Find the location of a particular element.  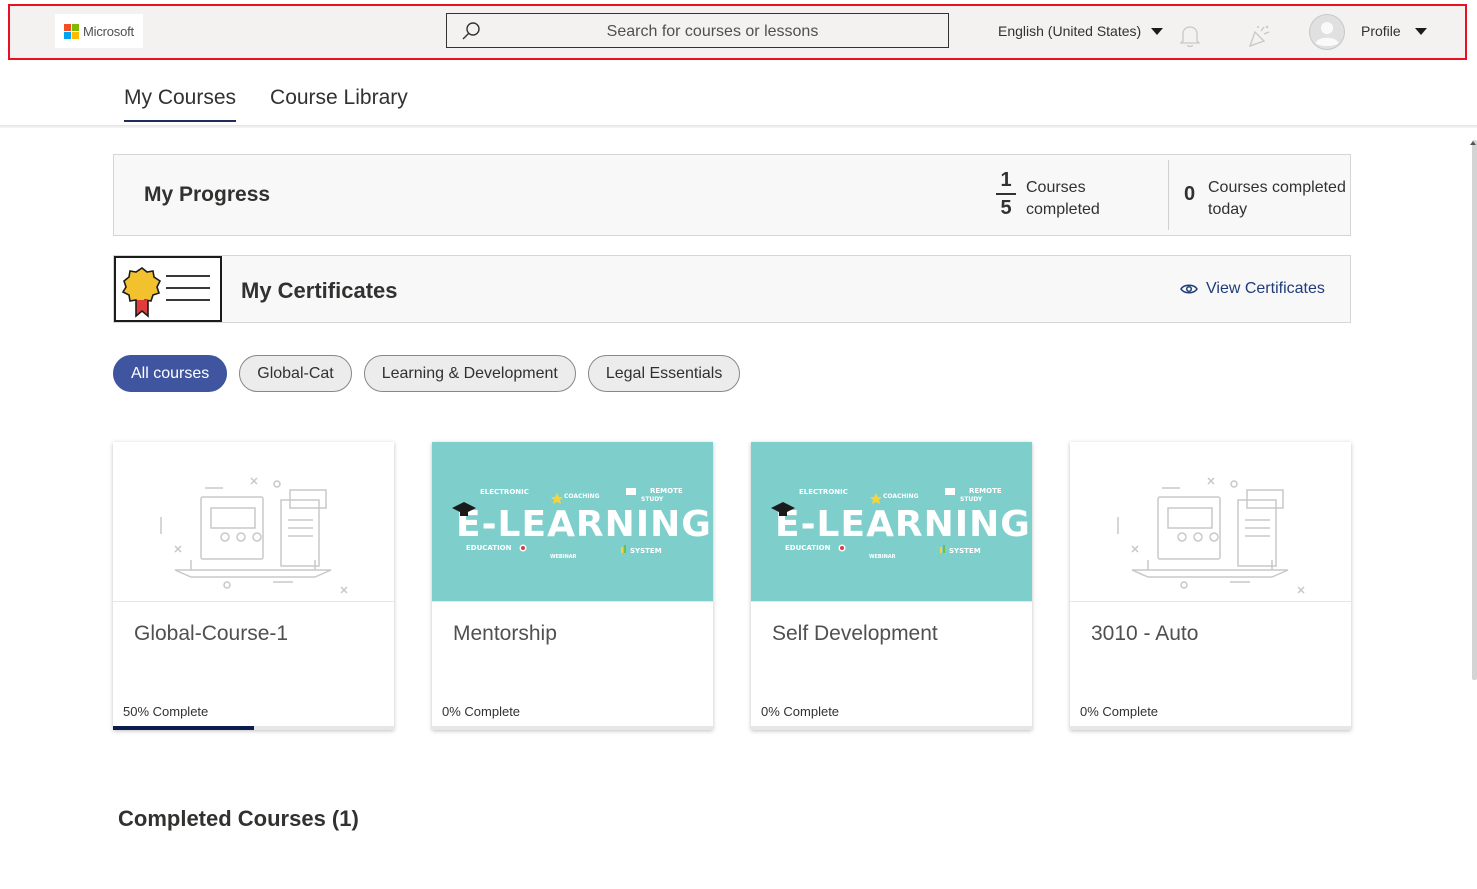

celebrate-icon is located at coordinates (1259, 36).